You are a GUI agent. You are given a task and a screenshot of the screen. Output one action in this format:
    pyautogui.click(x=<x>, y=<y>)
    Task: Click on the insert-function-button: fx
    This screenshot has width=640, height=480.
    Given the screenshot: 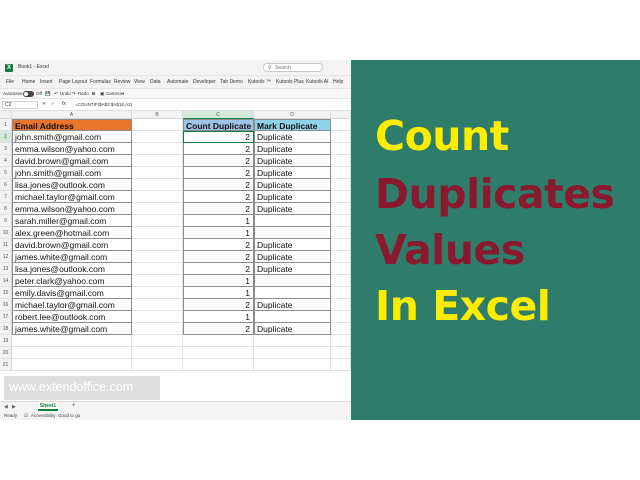 What is the action you would take?
    pyautogui.click(x=64, y=104)
    